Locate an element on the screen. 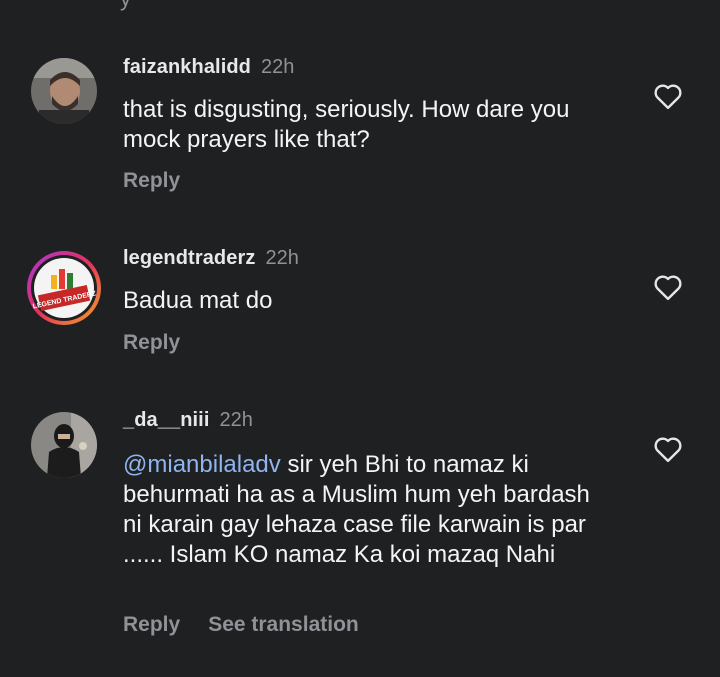 Image resolution: width=720 pixels, height=677 pixels. username: _da__niii is located at coordinates (166, 420).